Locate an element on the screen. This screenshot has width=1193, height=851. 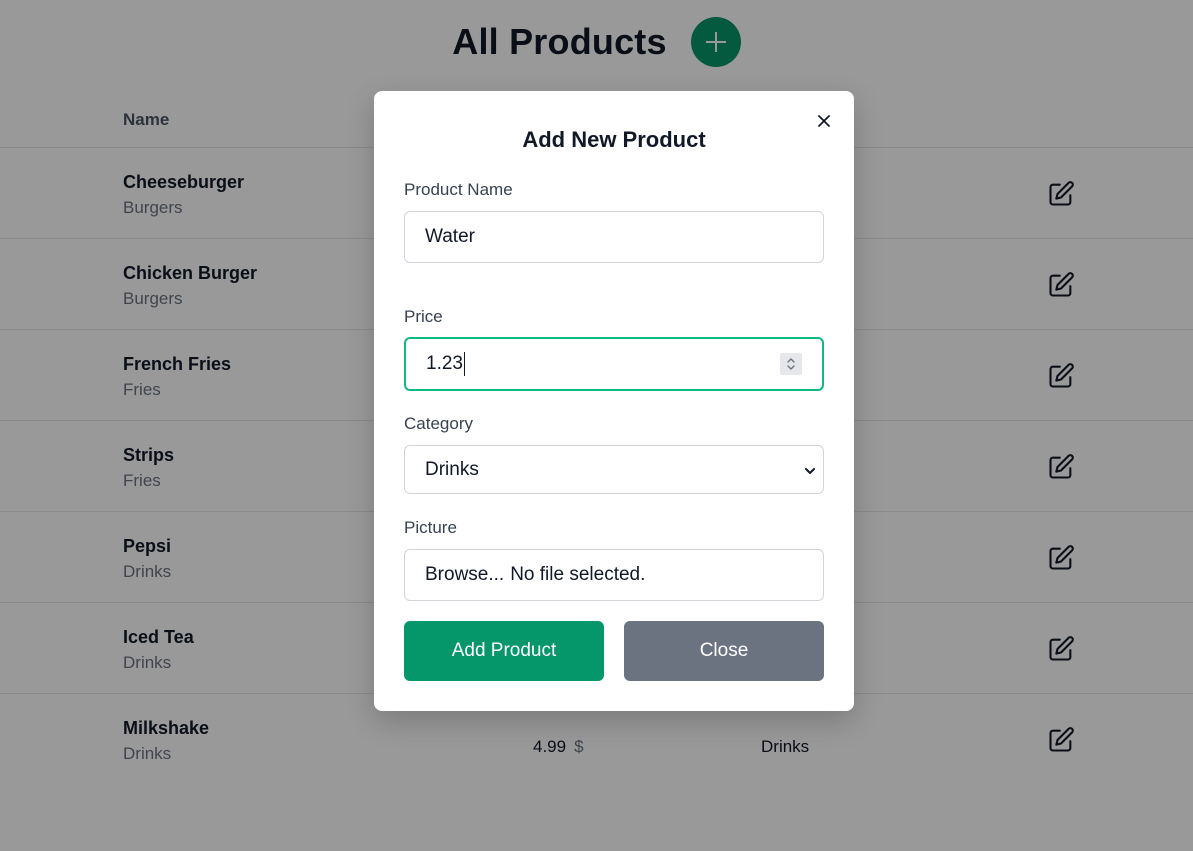
price-value: 1.23 is located at coordinates (444, 363).